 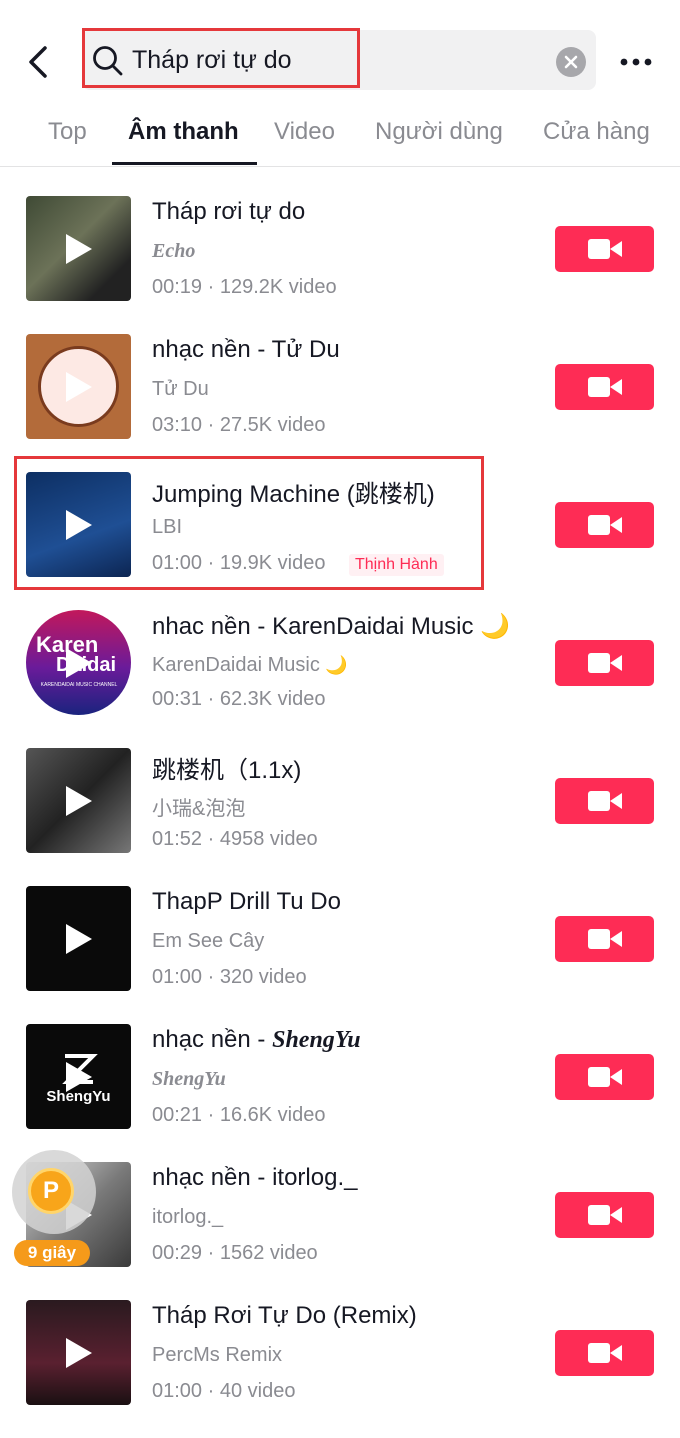 I want to click on sound-thumbnail: Karen Daidai KARENDAIDAI MUSIC CHANNEL, so click(x=78, y=662).